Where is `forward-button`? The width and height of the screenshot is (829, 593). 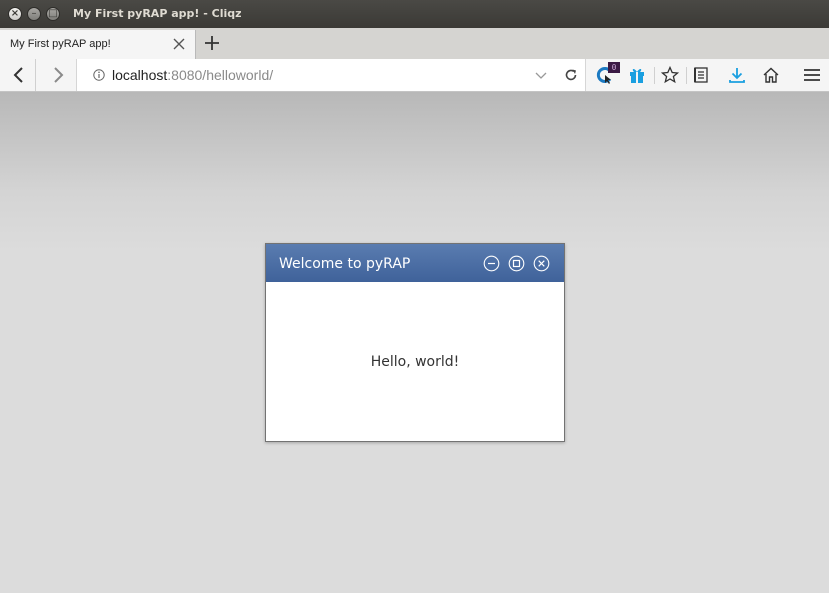 forward-button is located at coordinates (56, 75).